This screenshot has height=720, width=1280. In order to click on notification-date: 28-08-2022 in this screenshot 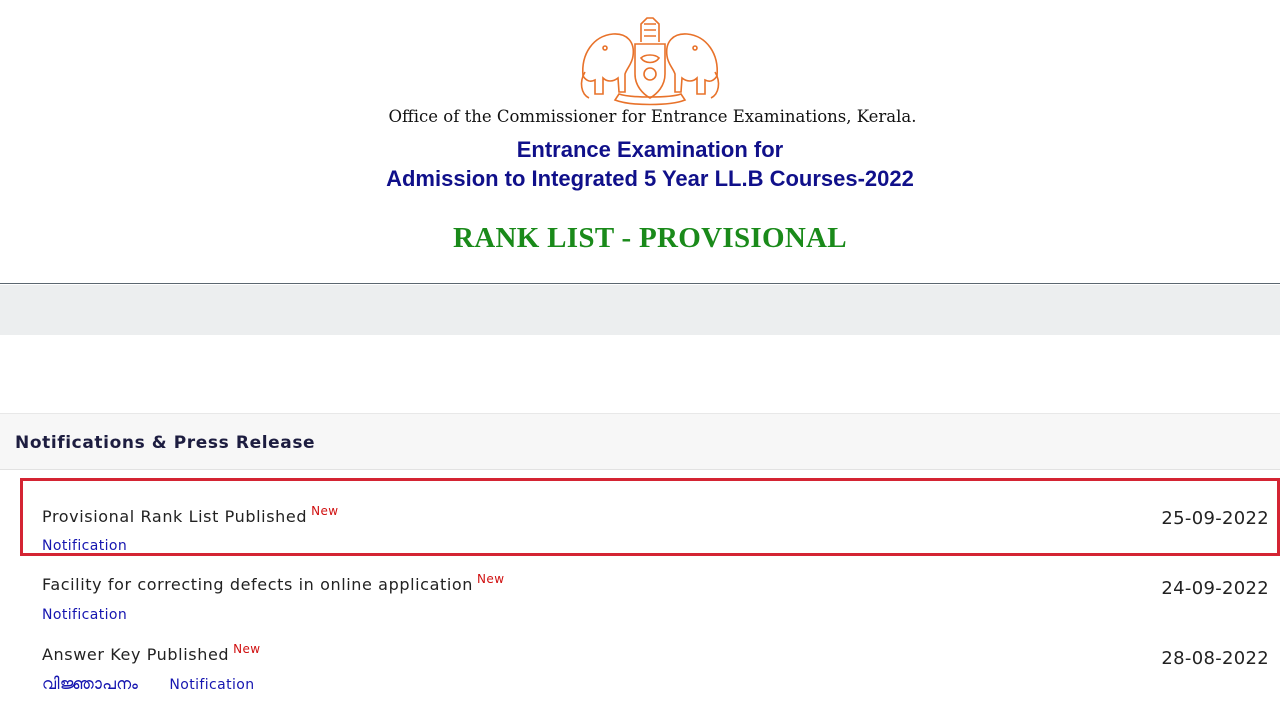, I will do `click(1215, 658)`.